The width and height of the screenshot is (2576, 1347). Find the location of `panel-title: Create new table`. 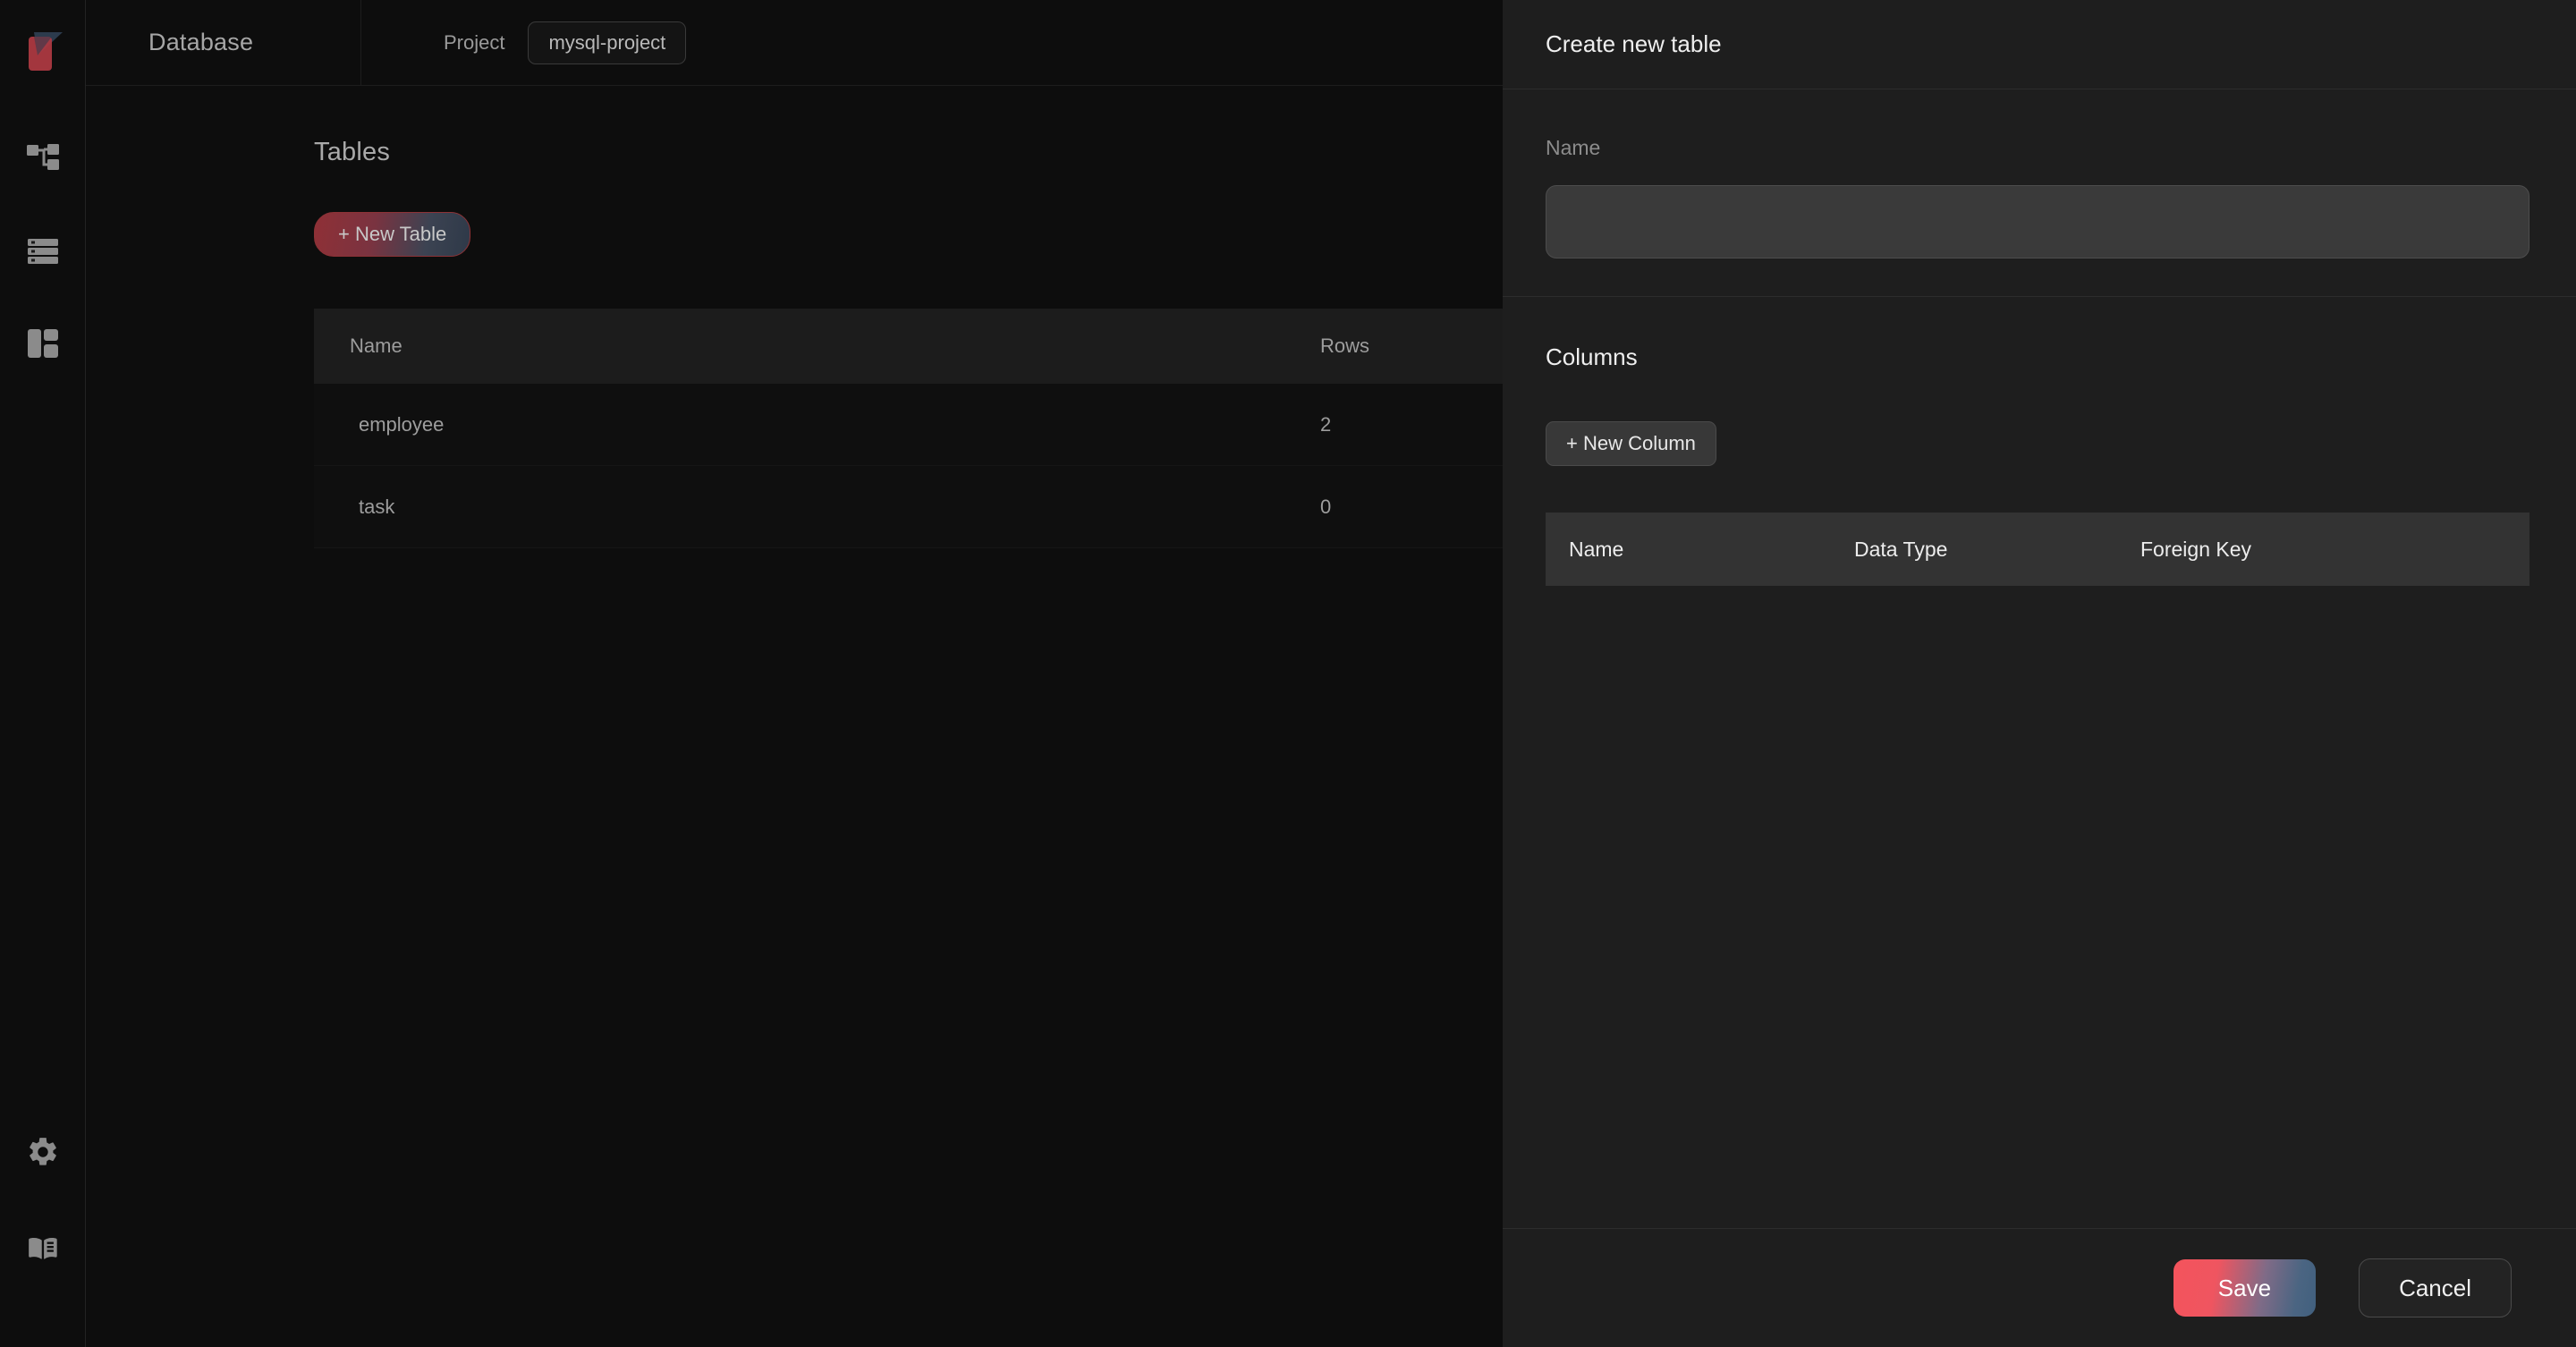

panel-title: Create new table is located at coordinates (2039, 44).